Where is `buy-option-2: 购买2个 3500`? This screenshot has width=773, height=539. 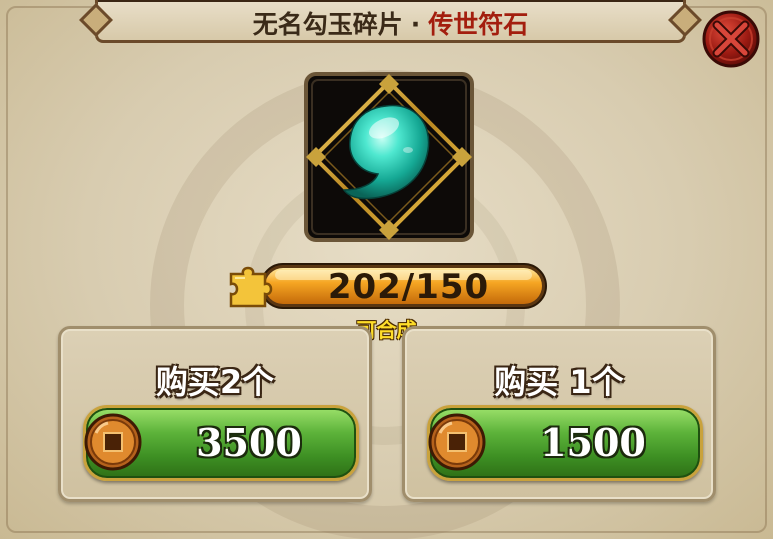
buy-option-2: 购买2个 3500 is located at coordinates (215, 414).